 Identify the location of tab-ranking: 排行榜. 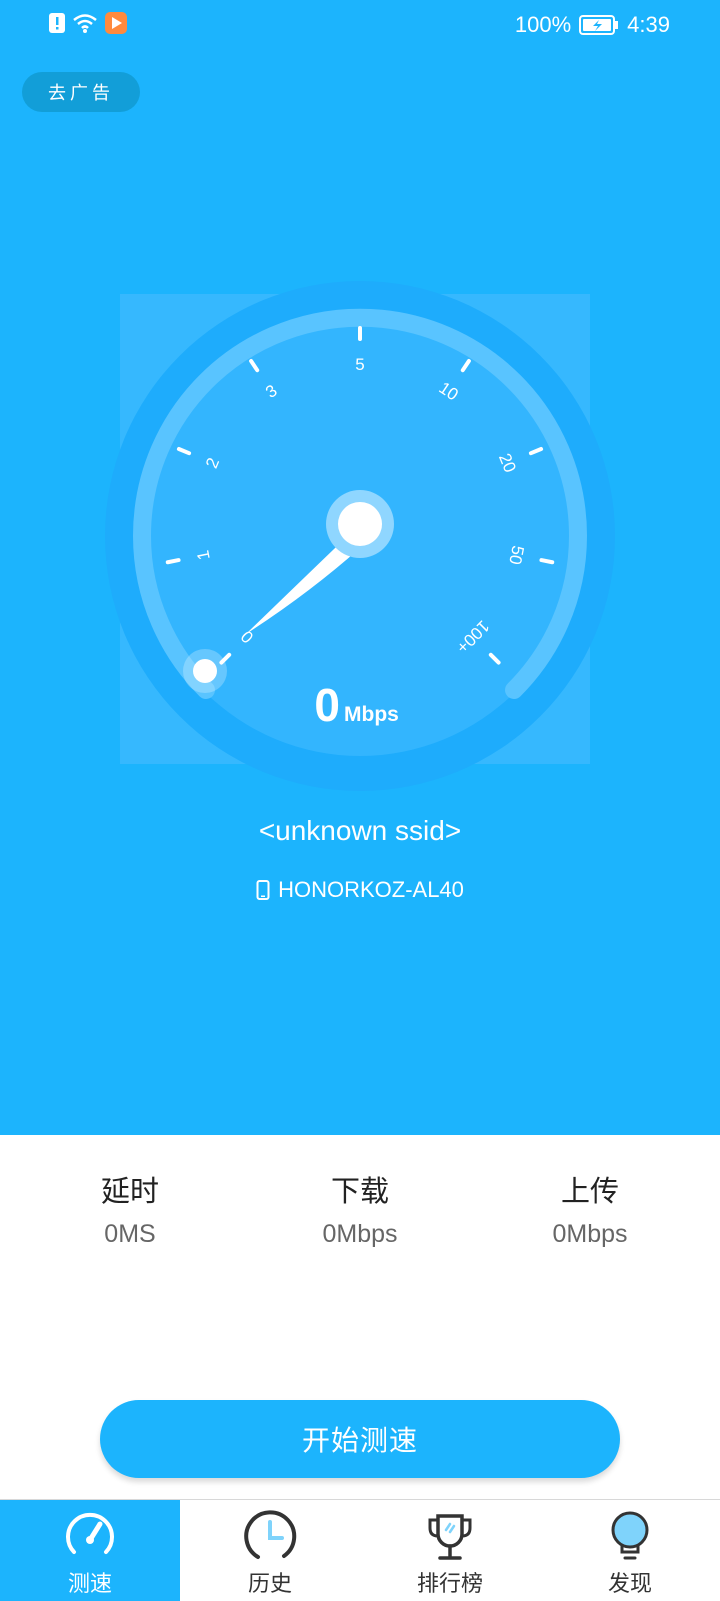
(450, 1550).